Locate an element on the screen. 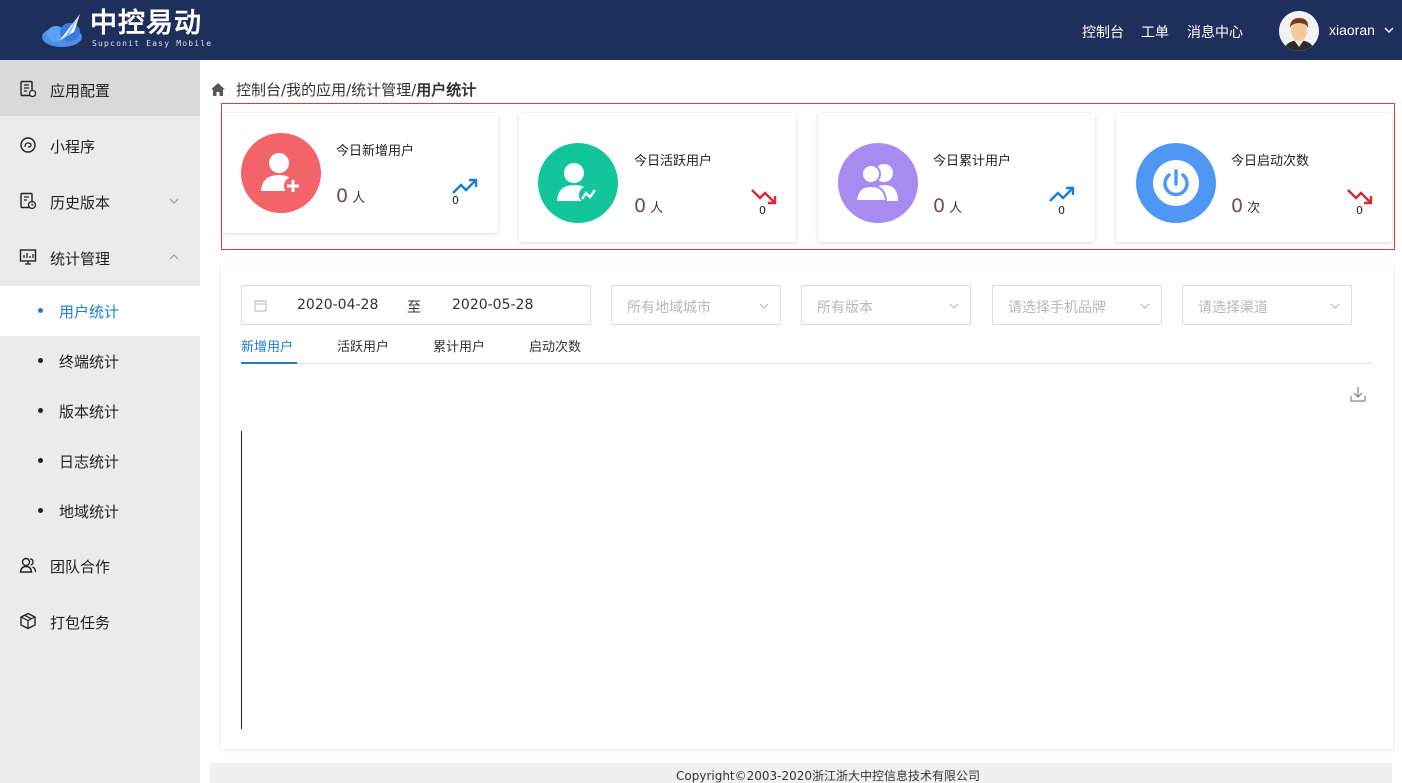  tab-active-indicator is located at coordinates (269, 363).